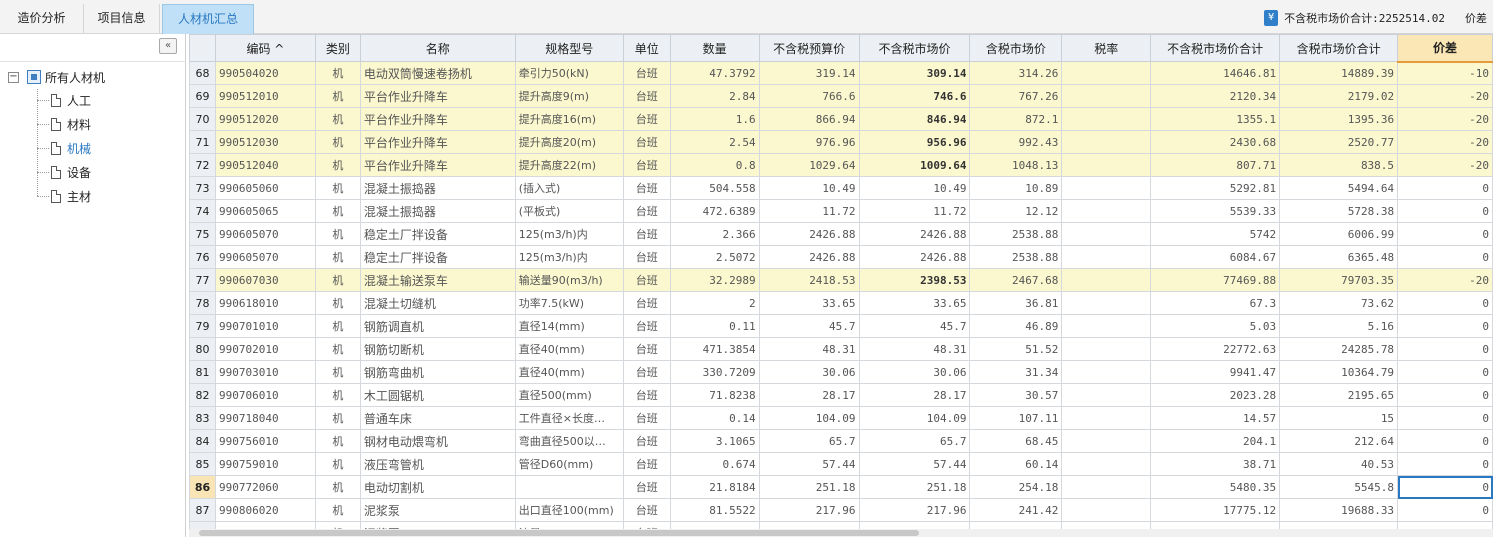  What do you see at coordinates (1215, 326) in the screenshot?
I see `cell-market-total: 5.03` at bounding box center [1215, 326].